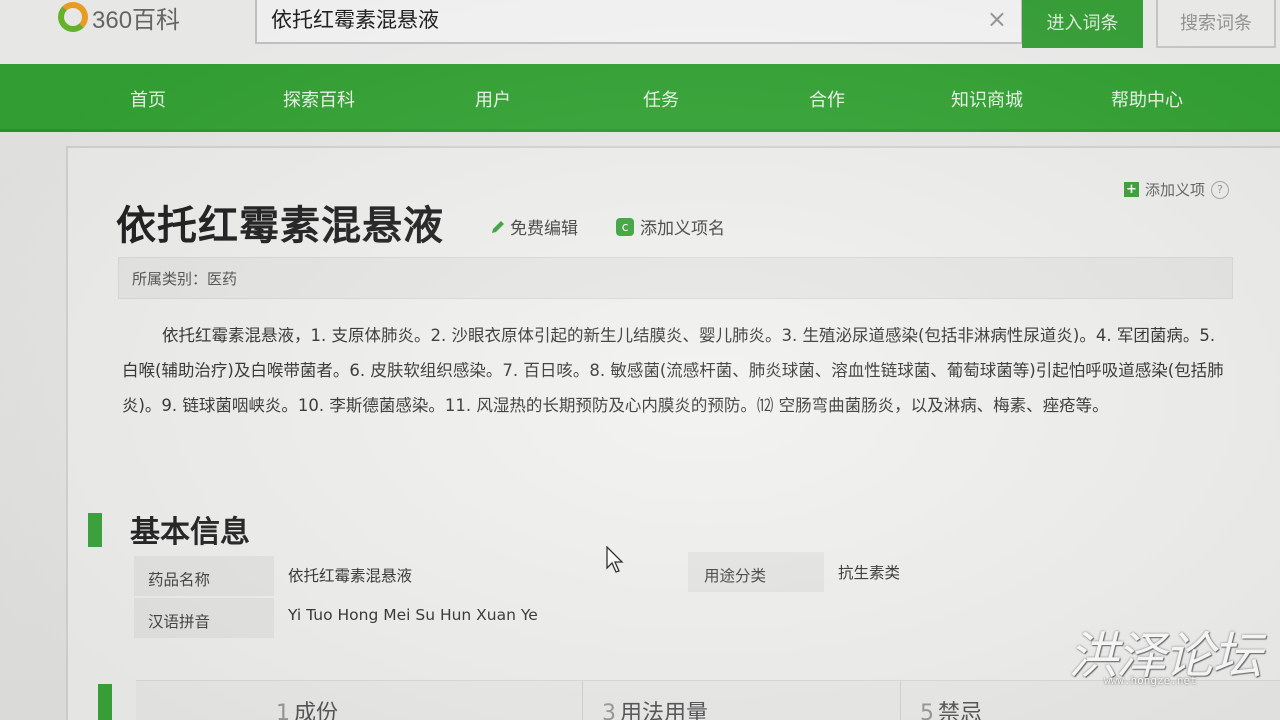  What do you see at coordinates (283, 710) in the screenshot?
I see `catalog-item-number: 1` at bounding box center [283, 710].